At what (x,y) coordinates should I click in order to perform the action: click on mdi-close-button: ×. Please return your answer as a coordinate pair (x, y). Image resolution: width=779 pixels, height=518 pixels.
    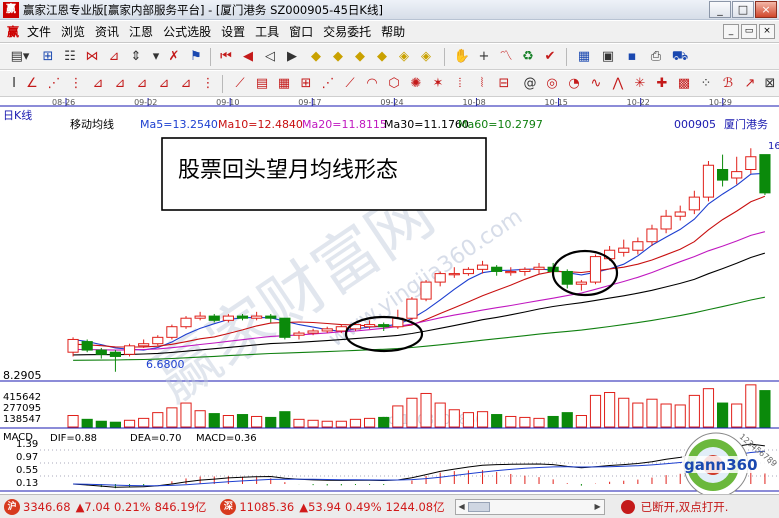
    Looking at the image, I should click on (767, 31).